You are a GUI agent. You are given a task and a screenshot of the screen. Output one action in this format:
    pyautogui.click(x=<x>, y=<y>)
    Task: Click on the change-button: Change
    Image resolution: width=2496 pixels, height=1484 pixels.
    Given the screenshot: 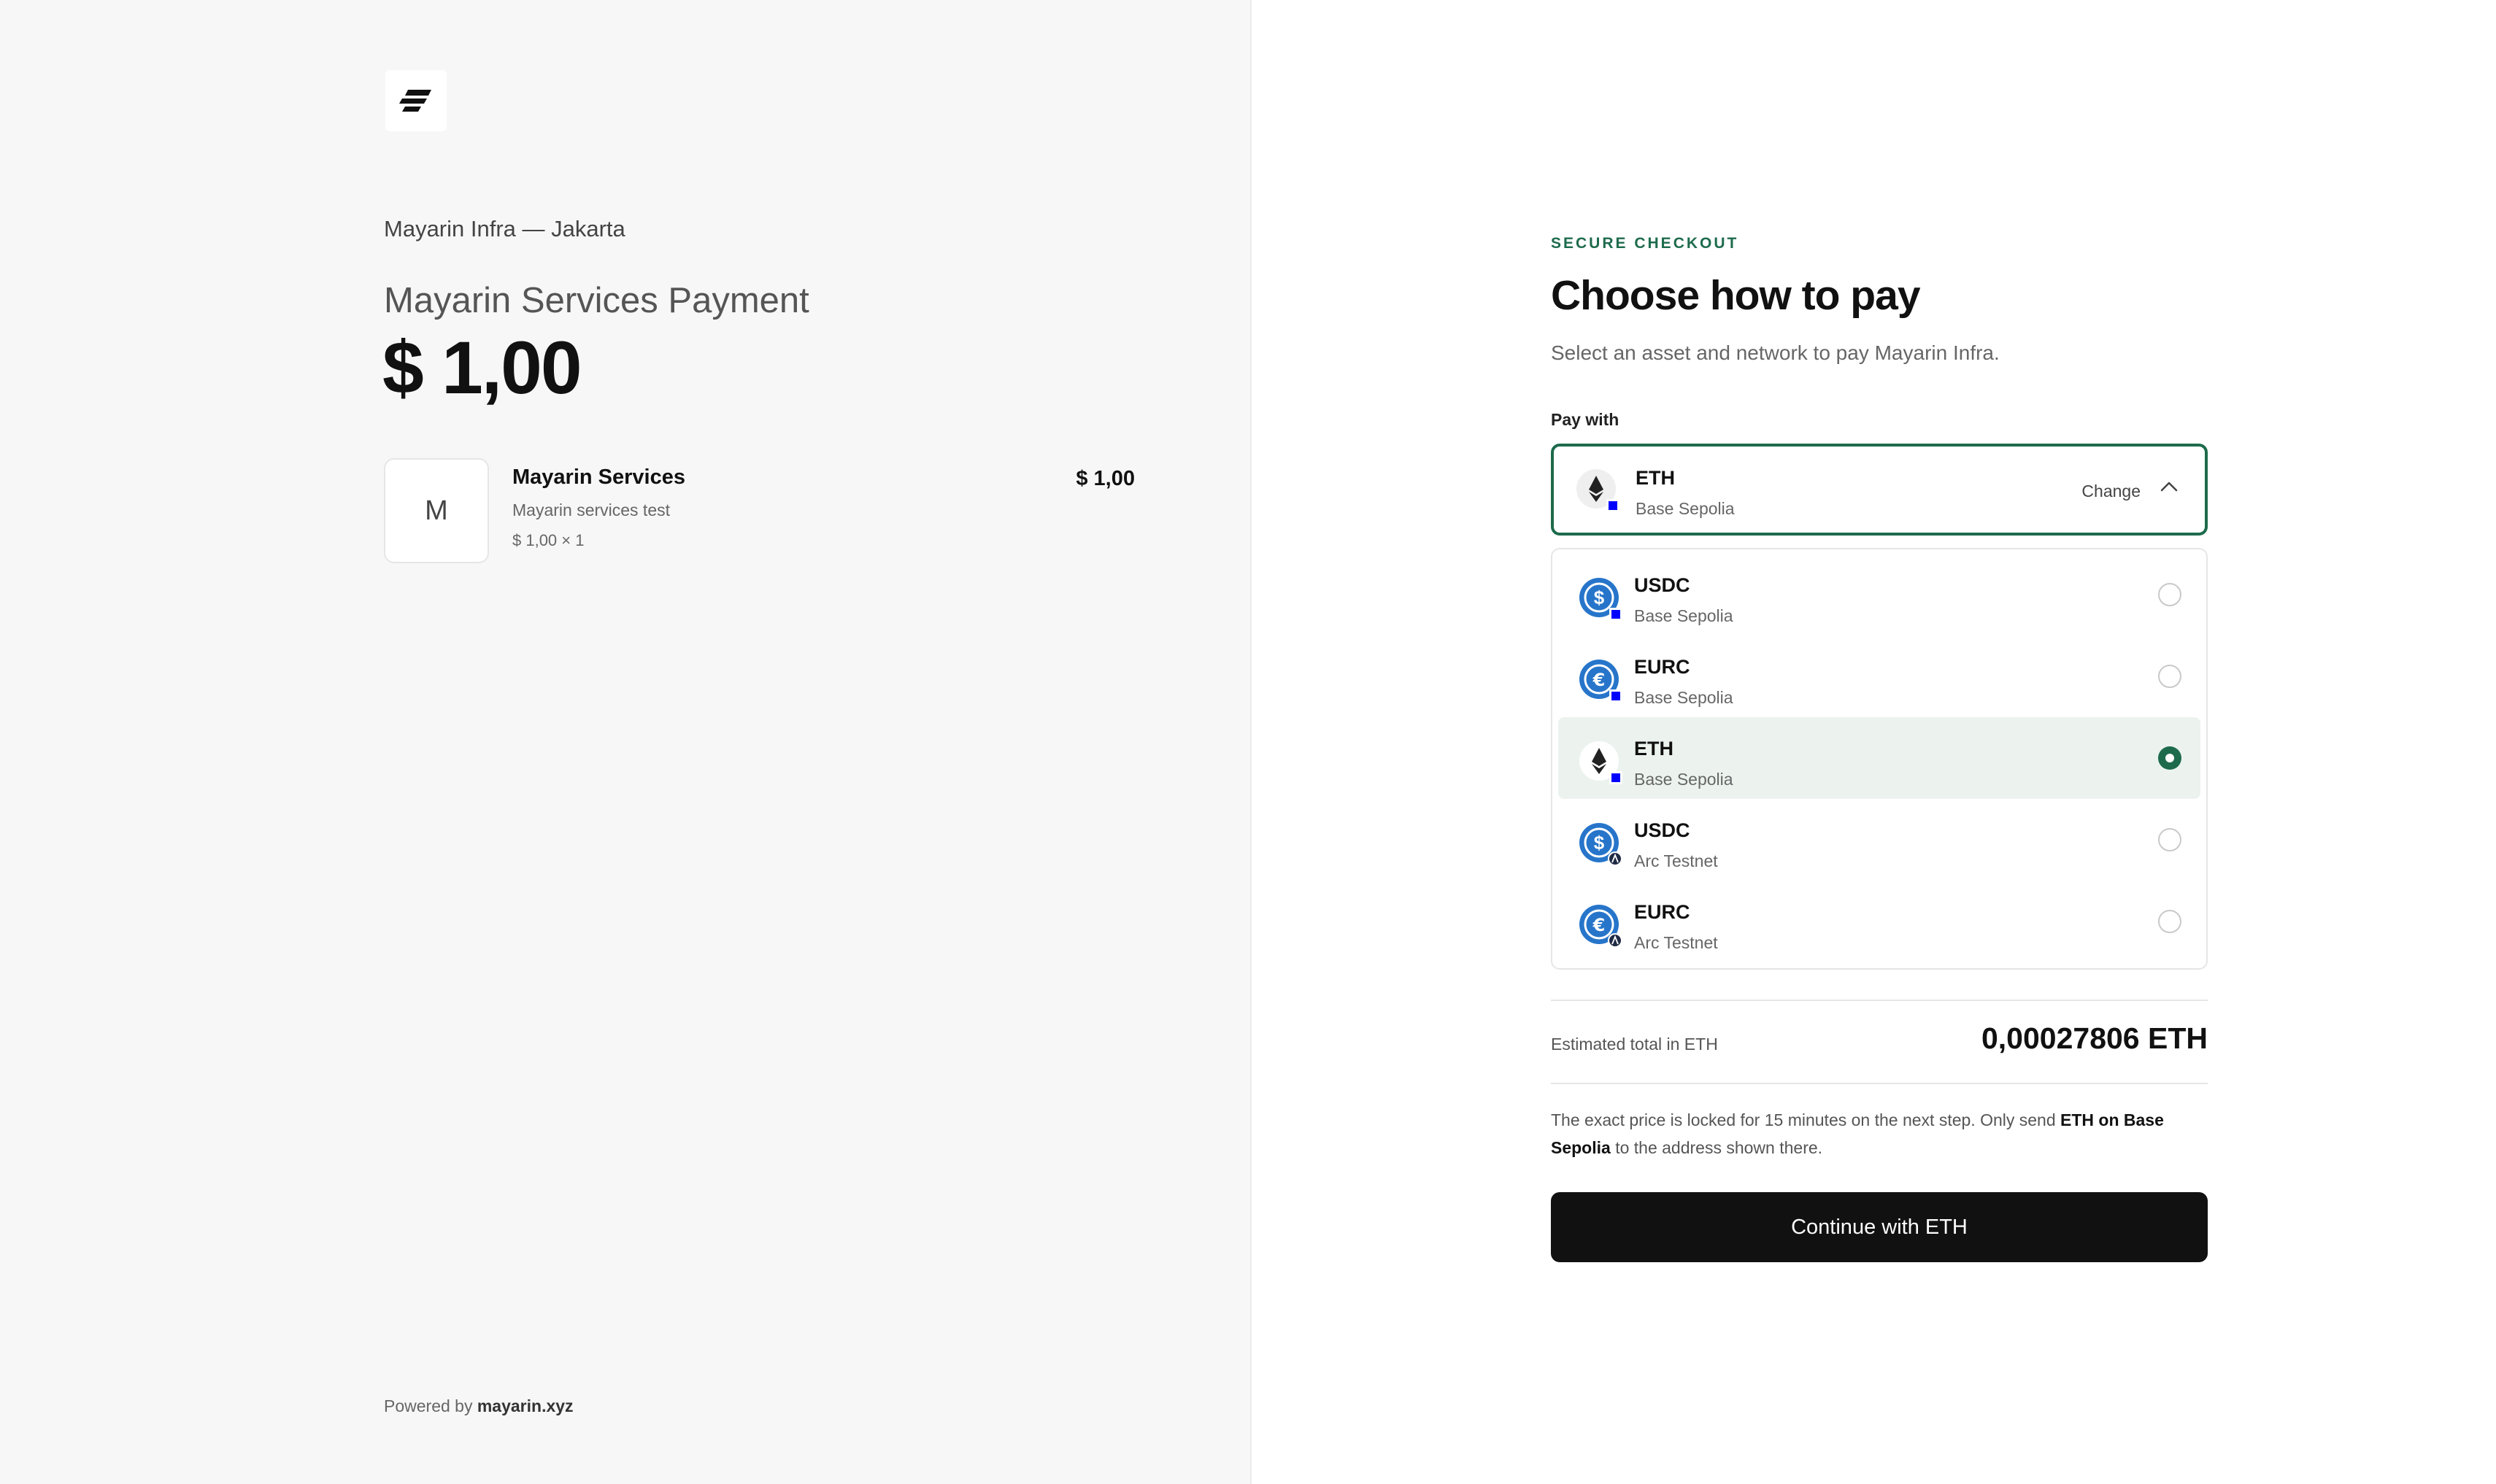 What is the action you would take?
    pyautogui.click(x=2111, y=492)
    